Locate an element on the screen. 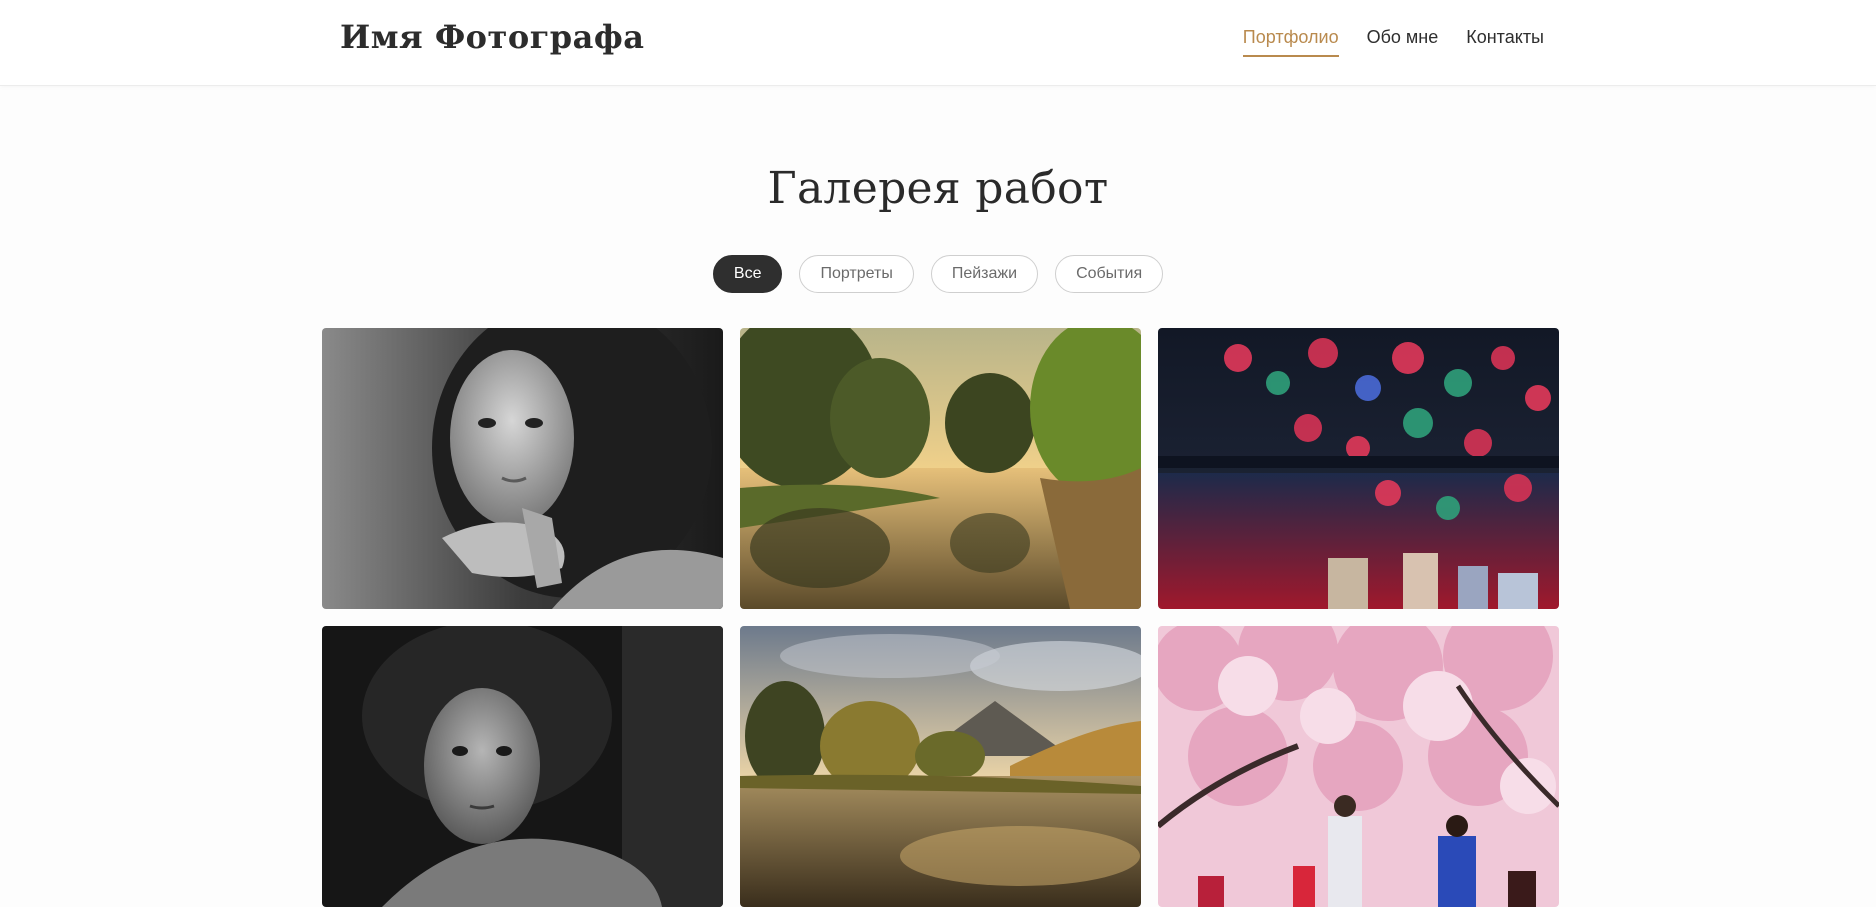 Image resolution: width=1876 pixels, height=907 pixels. gallery-photo-portrait-man is located at coordinates (522, 766).